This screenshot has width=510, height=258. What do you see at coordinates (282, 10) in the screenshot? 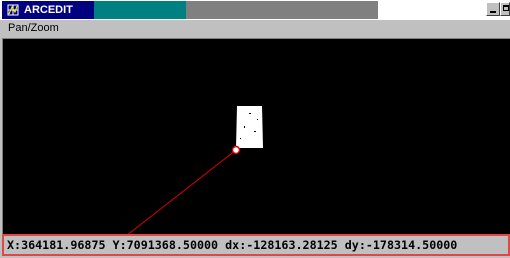
I see `title-bar-inactive` at bounding box center [282, 10].